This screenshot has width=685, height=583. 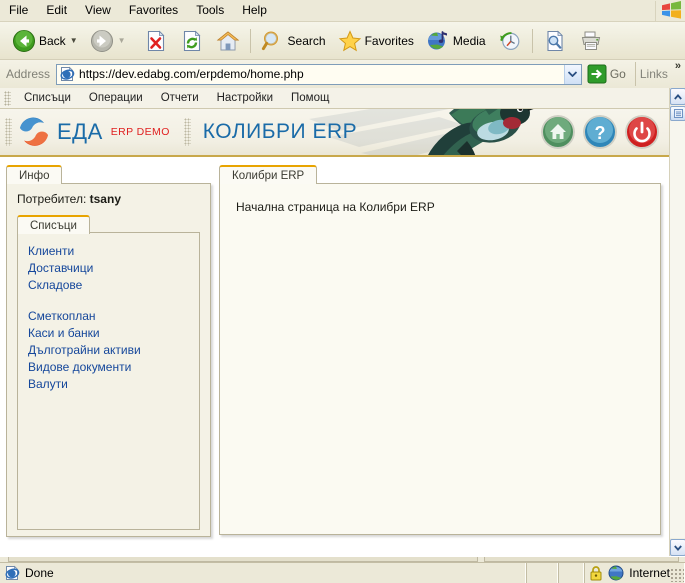 What do you see at coordinates (342, 569) in the screenshot?
I see `browser-statusbar: Done Internet` at bounding box center [342, 569].